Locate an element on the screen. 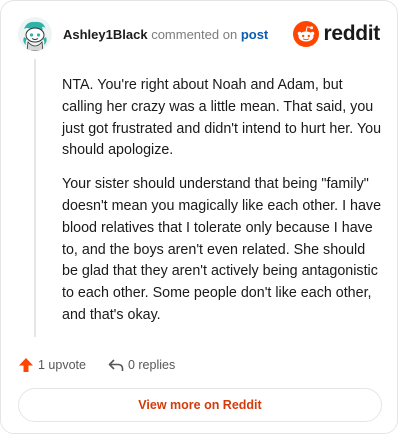 Image resolution: width=400 pixels, height=436 pixels. upvote-button: 1 upvote is located at coordinates (52, 365).